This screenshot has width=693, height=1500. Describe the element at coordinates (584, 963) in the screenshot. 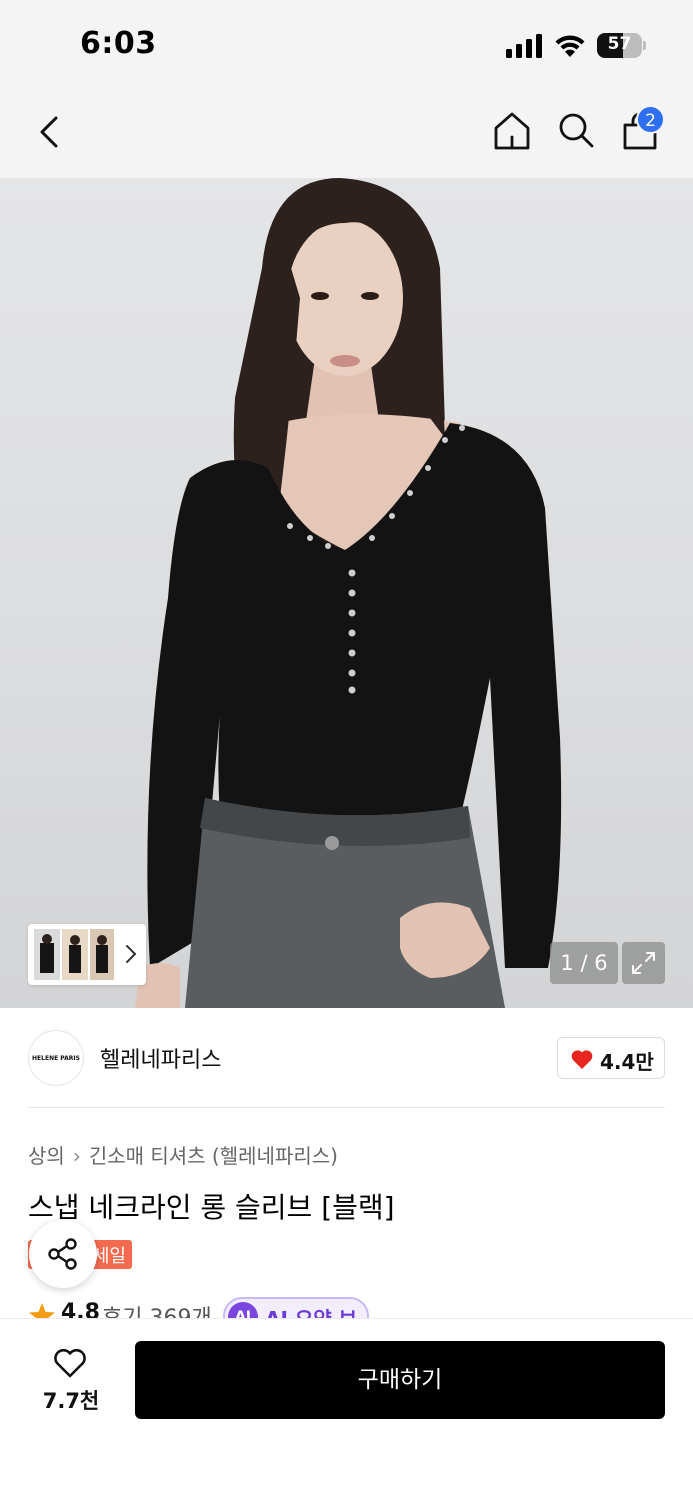

I see `image-page-counter: 1 / 6` at that location.